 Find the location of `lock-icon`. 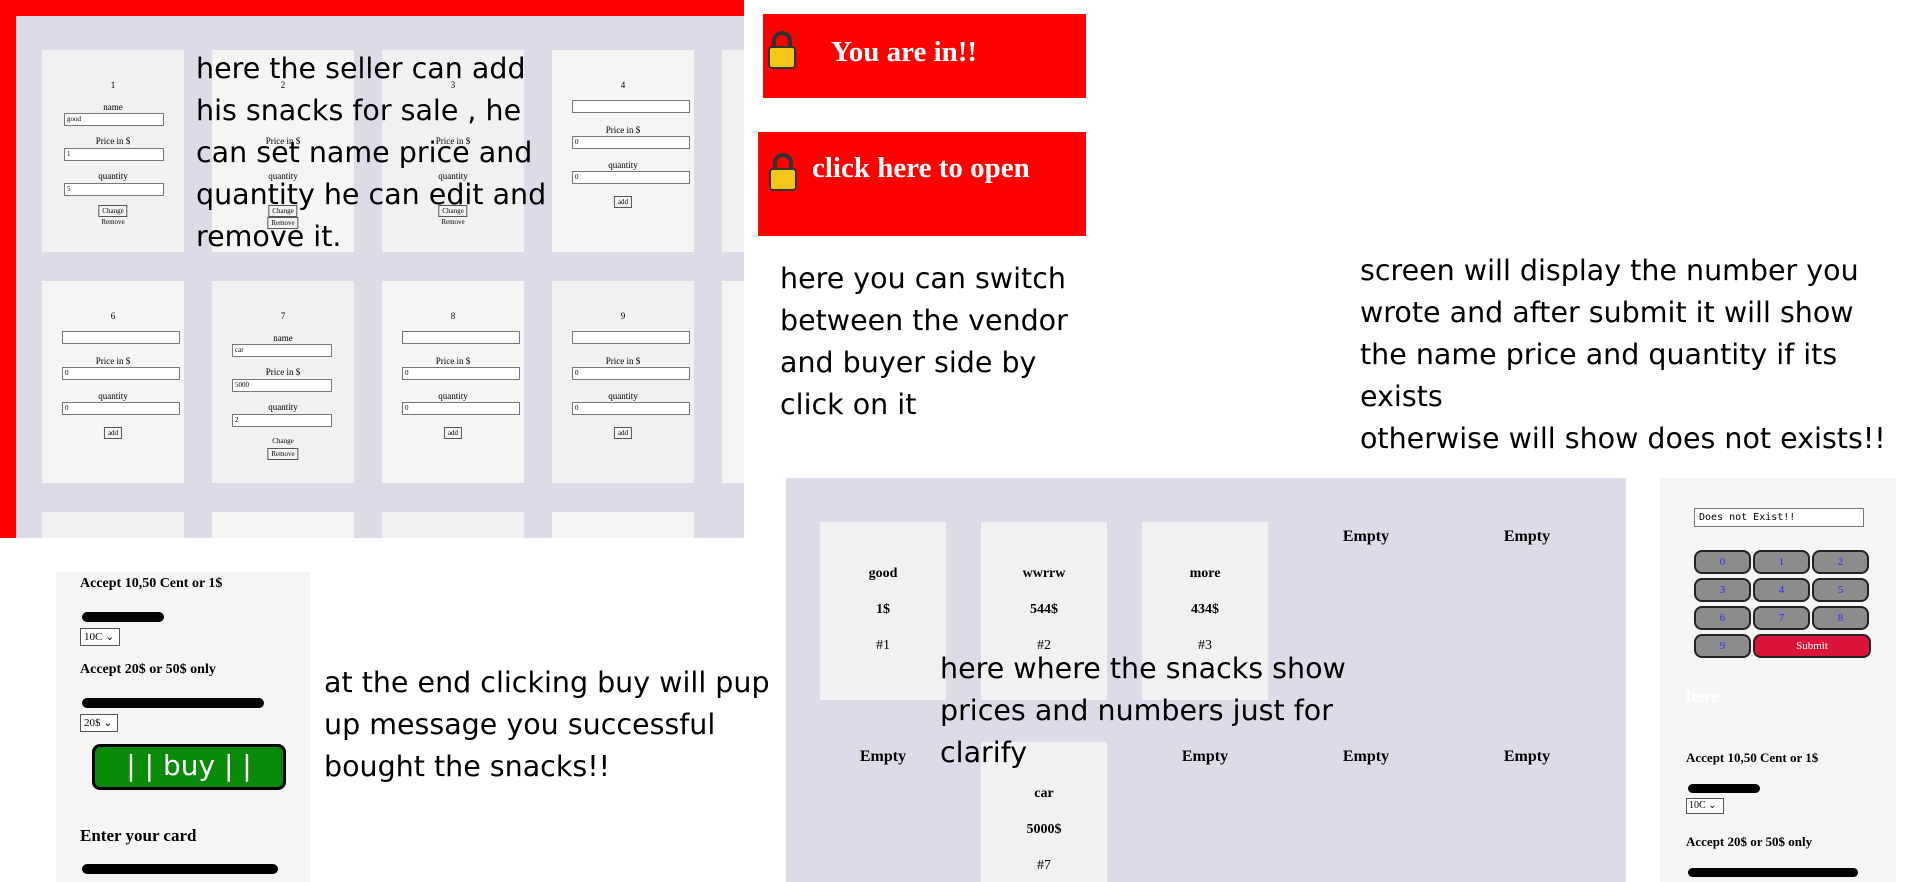

lock-icon is located at coordinates (783, 172).